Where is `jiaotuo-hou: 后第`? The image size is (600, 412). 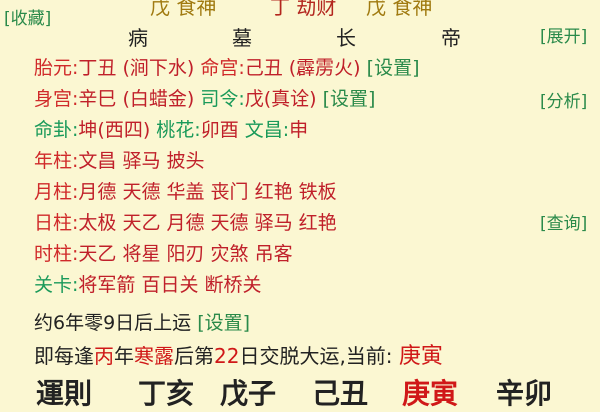 jiaotuo-hou: 后第 is located at coordinates (194, 356).